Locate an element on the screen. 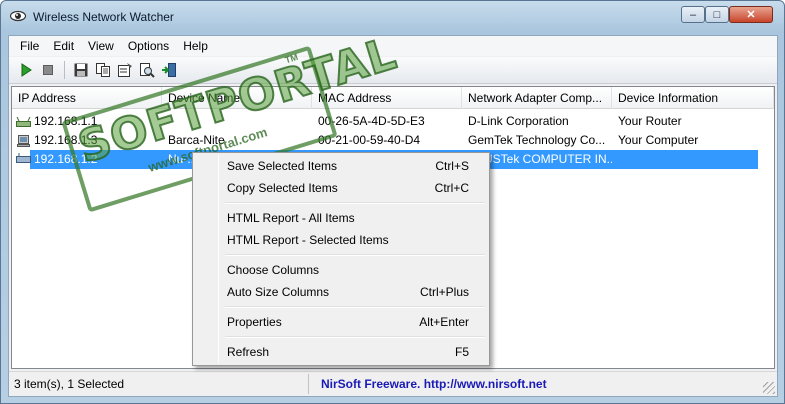 Image resolution: width=785 pixels, height=404 pixels. eye-icon is located at coordinates (18, 16).